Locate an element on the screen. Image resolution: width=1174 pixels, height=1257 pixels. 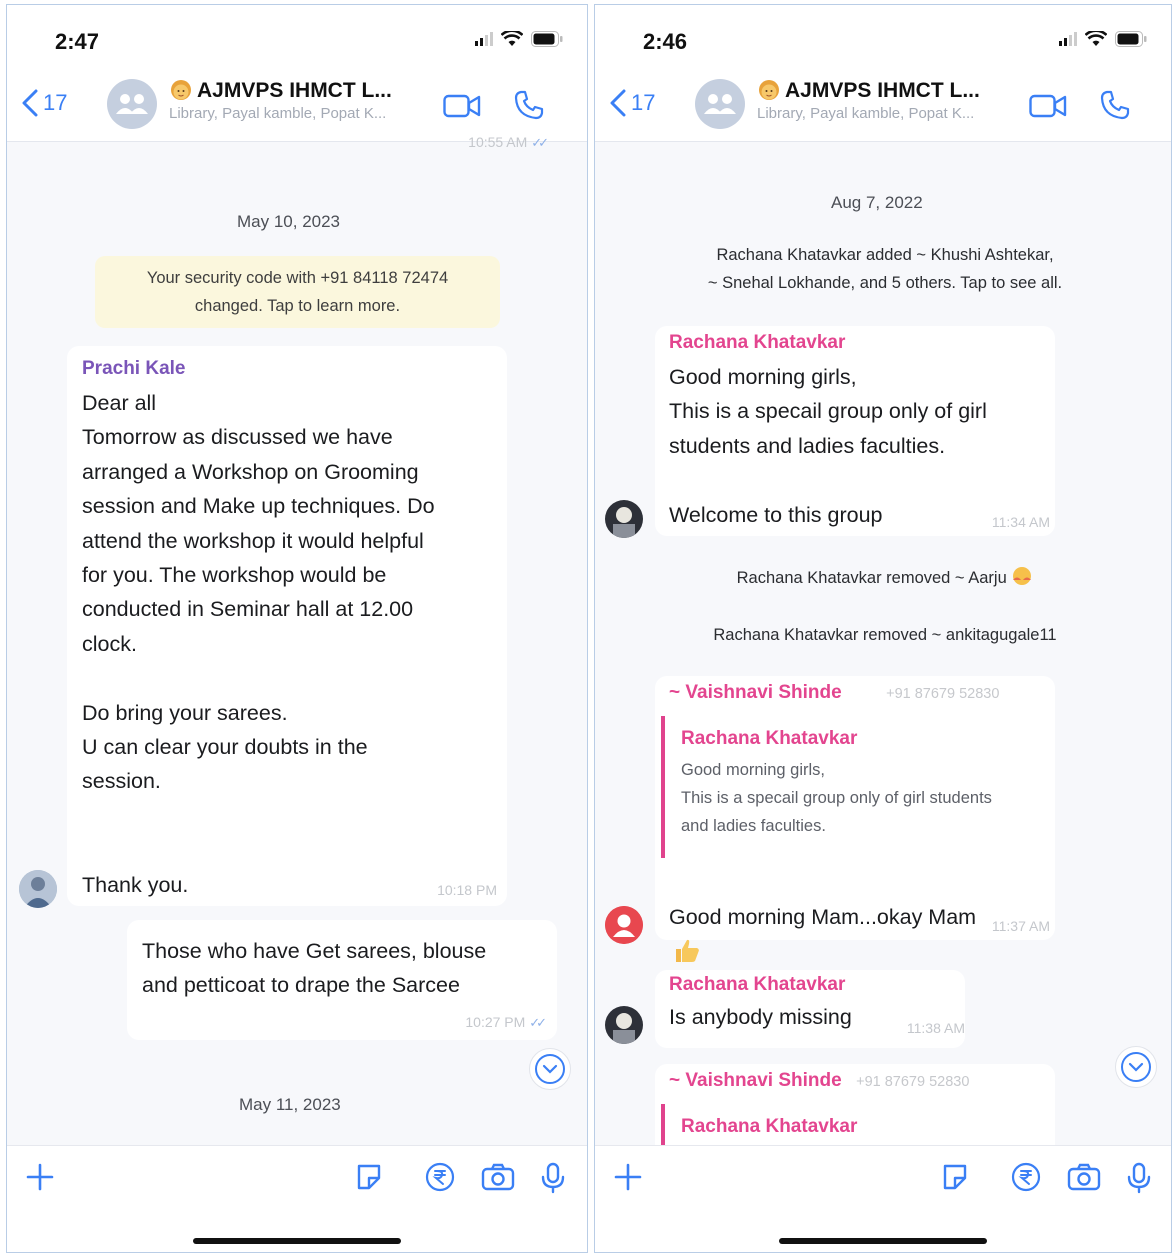
date-separator: May 11, 2023 is located at coordinates (290, 1104).